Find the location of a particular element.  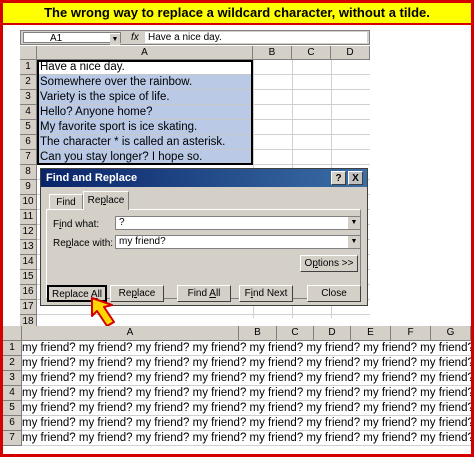

close-button: Close is located at coordinates (334, 293).